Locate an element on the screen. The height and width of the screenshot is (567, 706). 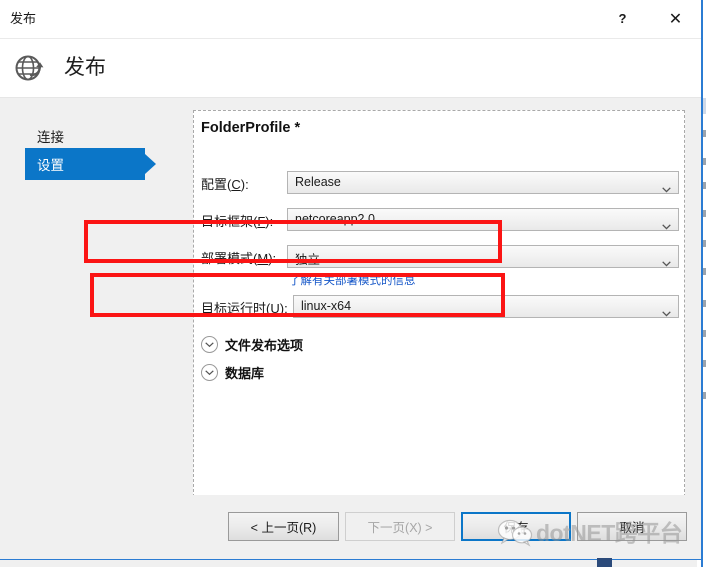
sidebar-item-label: 连接 is located at coordinates (50, 137).